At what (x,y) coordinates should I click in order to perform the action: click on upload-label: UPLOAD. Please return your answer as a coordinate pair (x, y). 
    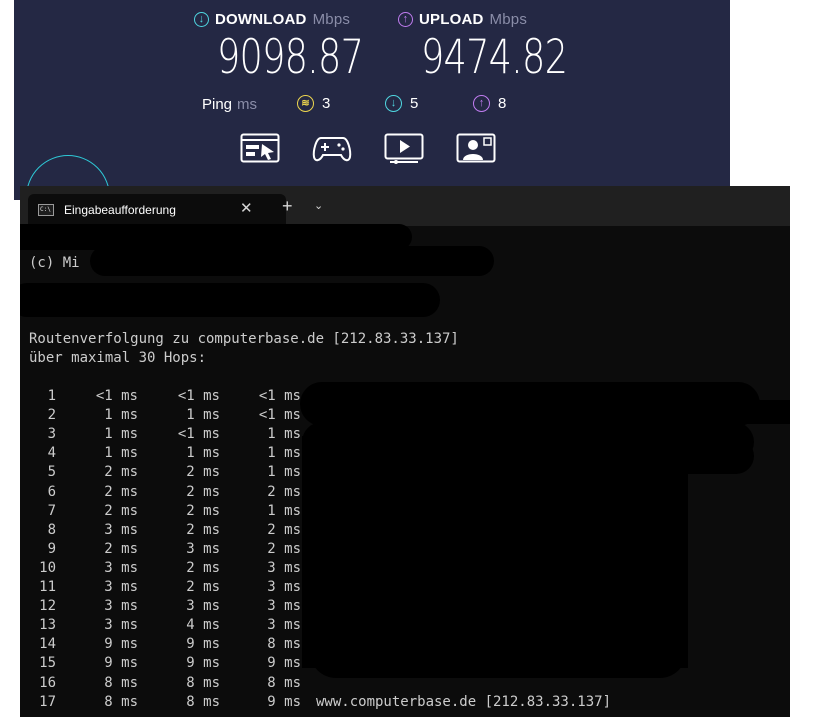
    Looking at the image, I should click on (451, 19).